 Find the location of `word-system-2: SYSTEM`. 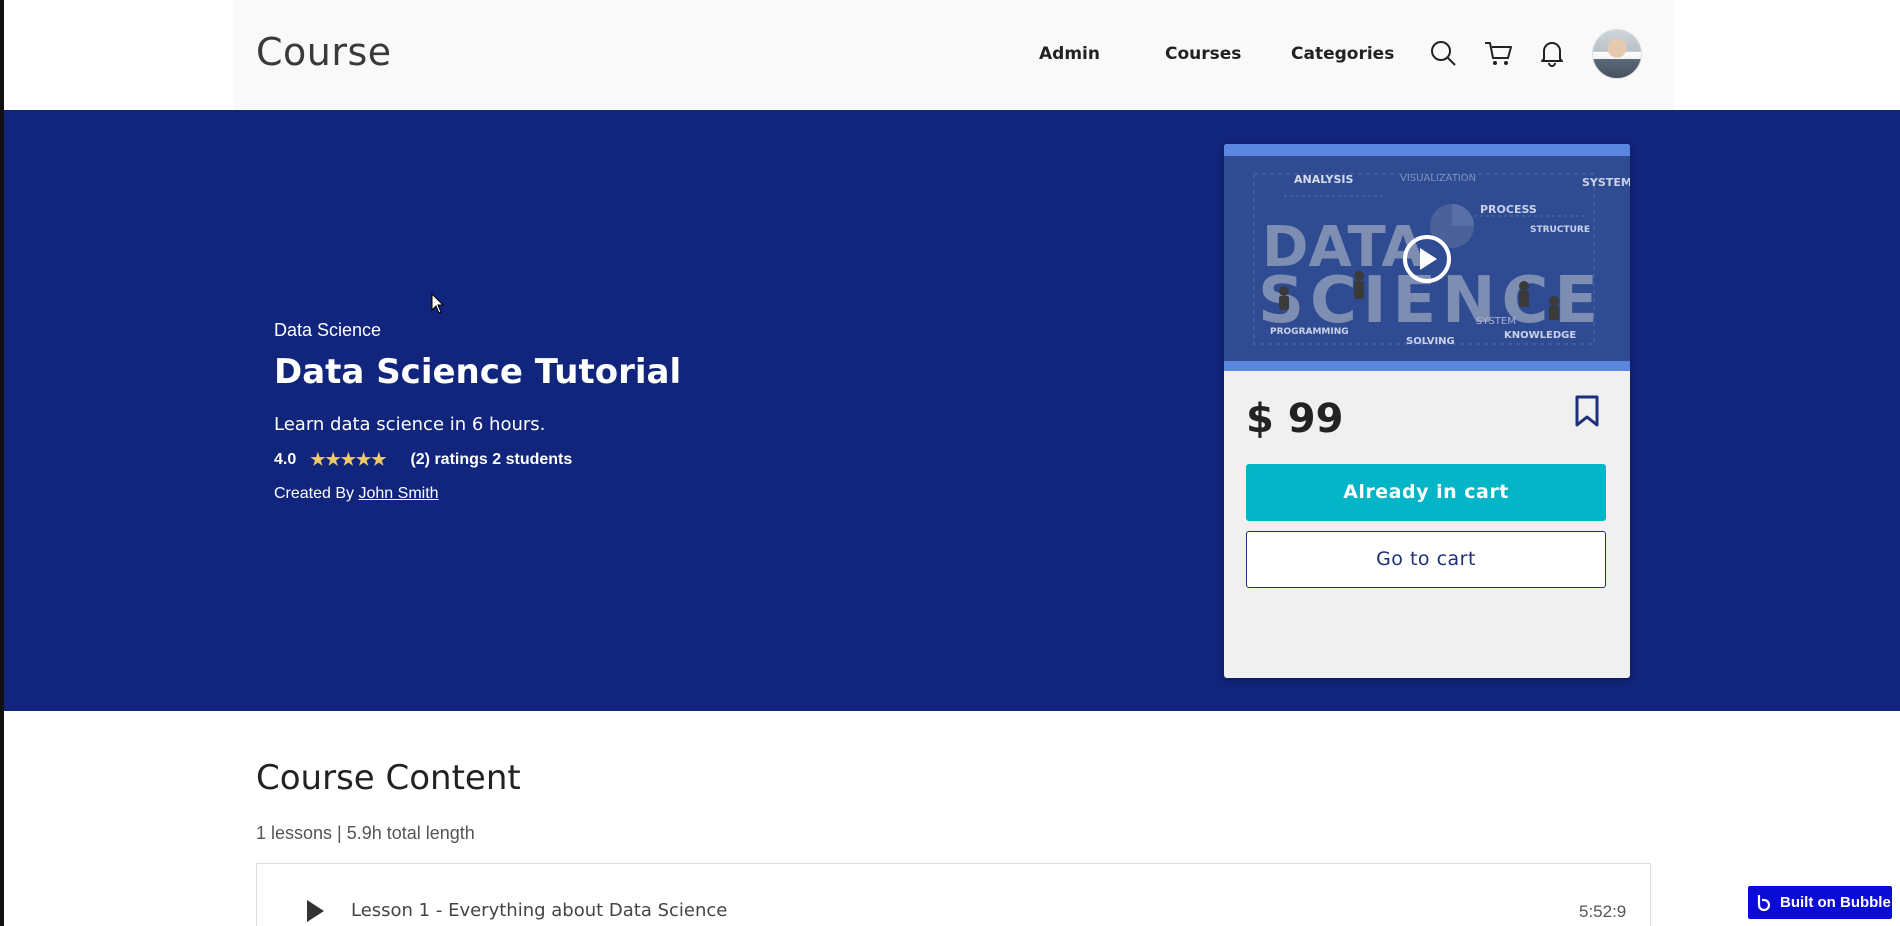

word-system-2: SYSTEM is located at coordinates (1496, 321).